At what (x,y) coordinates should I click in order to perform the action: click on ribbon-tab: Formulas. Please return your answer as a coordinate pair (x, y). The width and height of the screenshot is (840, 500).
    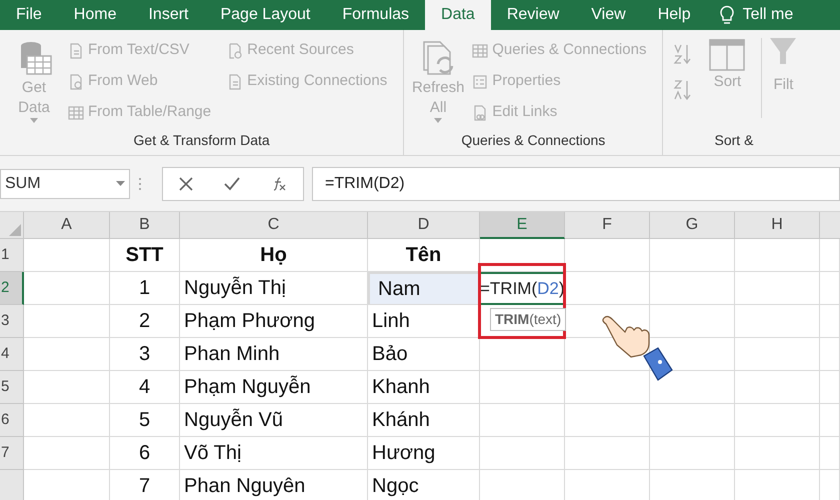
    Looking at the image, I should click on (376, 15).